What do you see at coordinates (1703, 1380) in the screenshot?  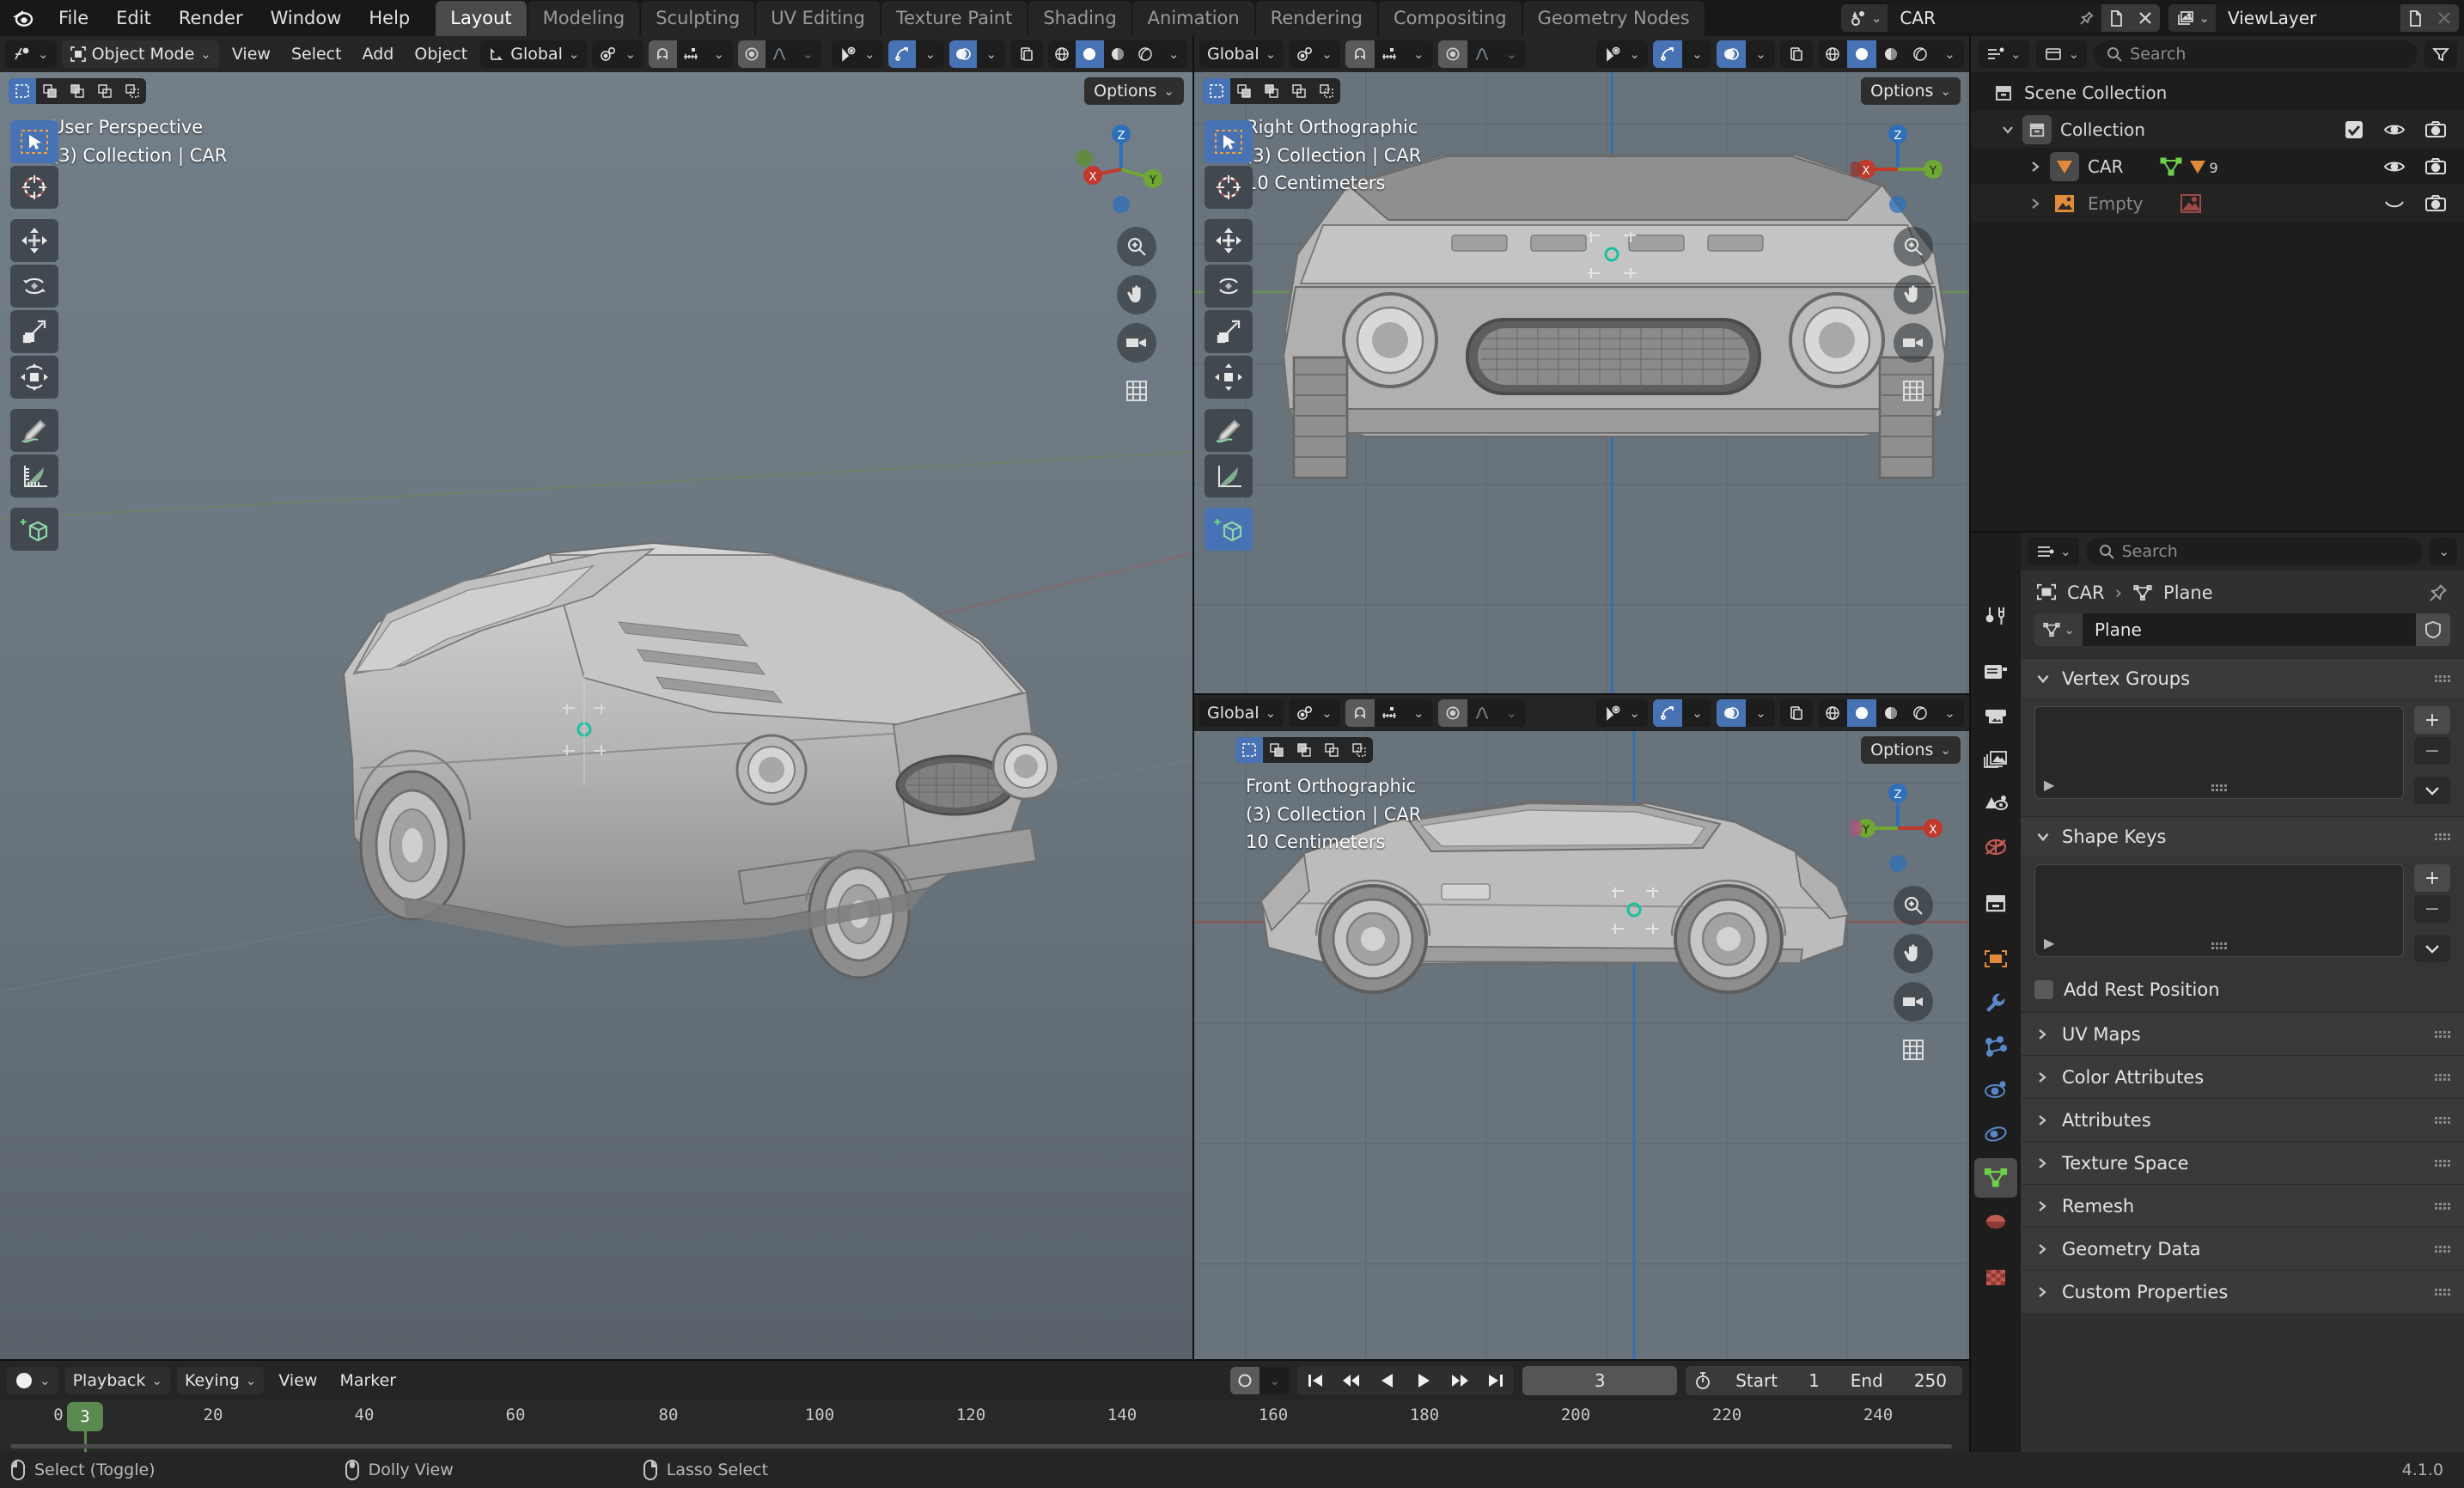 I see `use-preview-range-icon` at bounding box center [1703, 1380].